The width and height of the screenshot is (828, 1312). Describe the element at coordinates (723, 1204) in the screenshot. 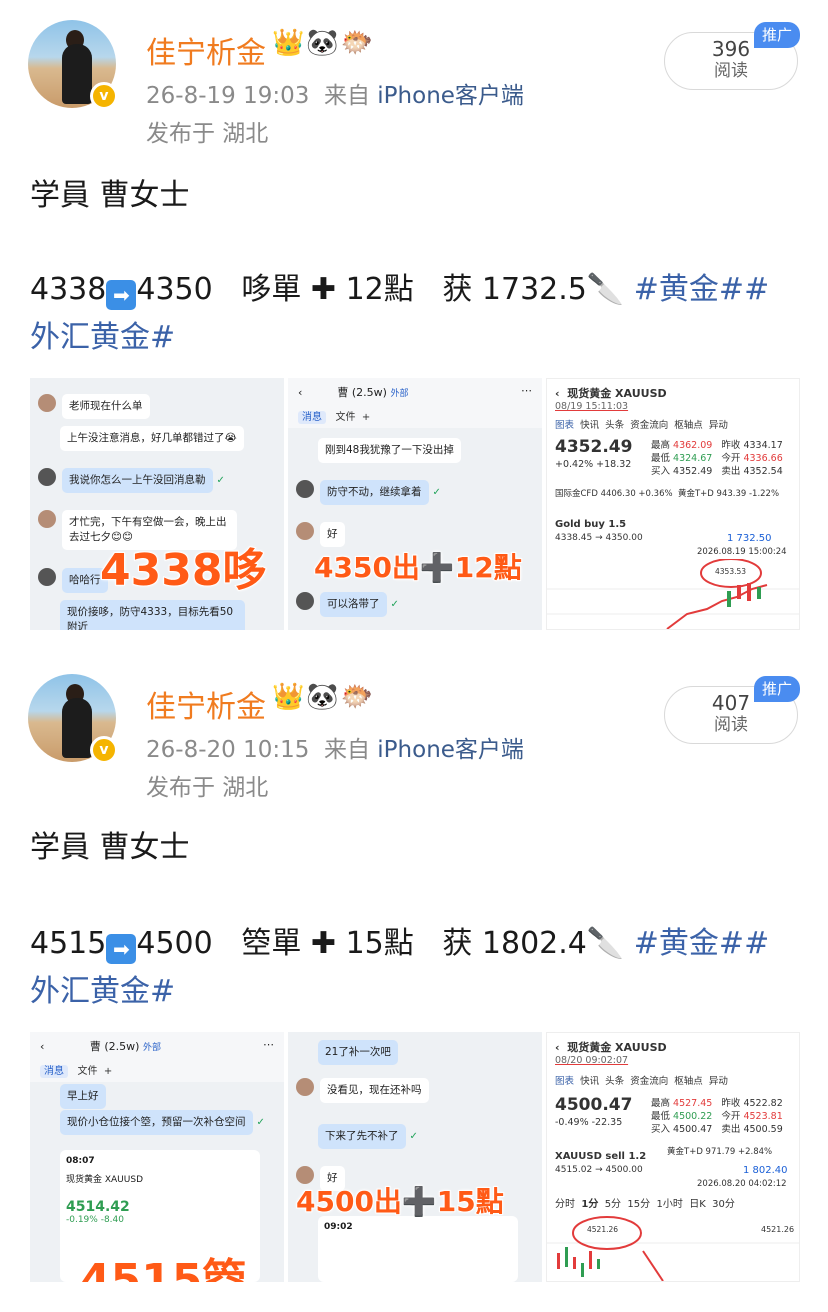

I see `period-tab: 30分` at that location.